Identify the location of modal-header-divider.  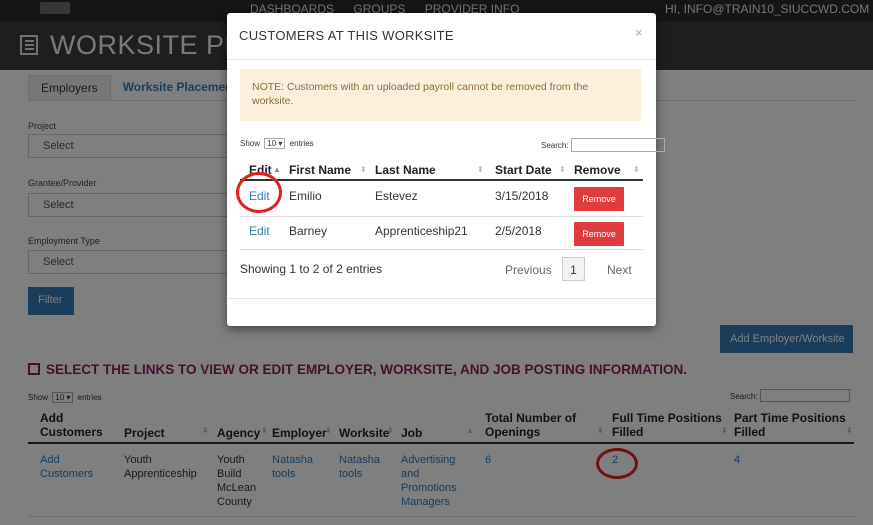
(441, 59).